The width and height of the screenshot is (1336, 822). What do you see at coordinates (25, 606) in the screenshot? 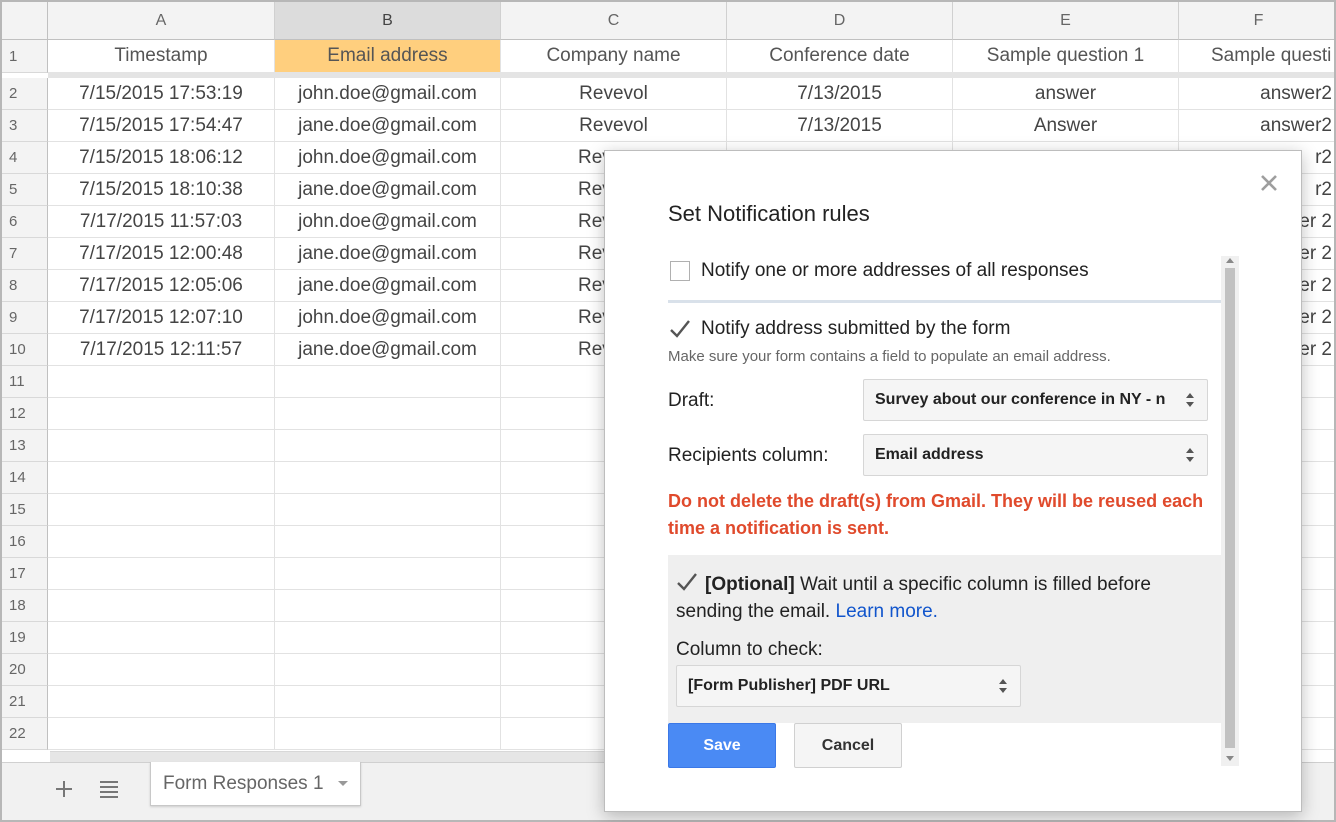
I see `row-header: 18` at bounding box center [25, 606].